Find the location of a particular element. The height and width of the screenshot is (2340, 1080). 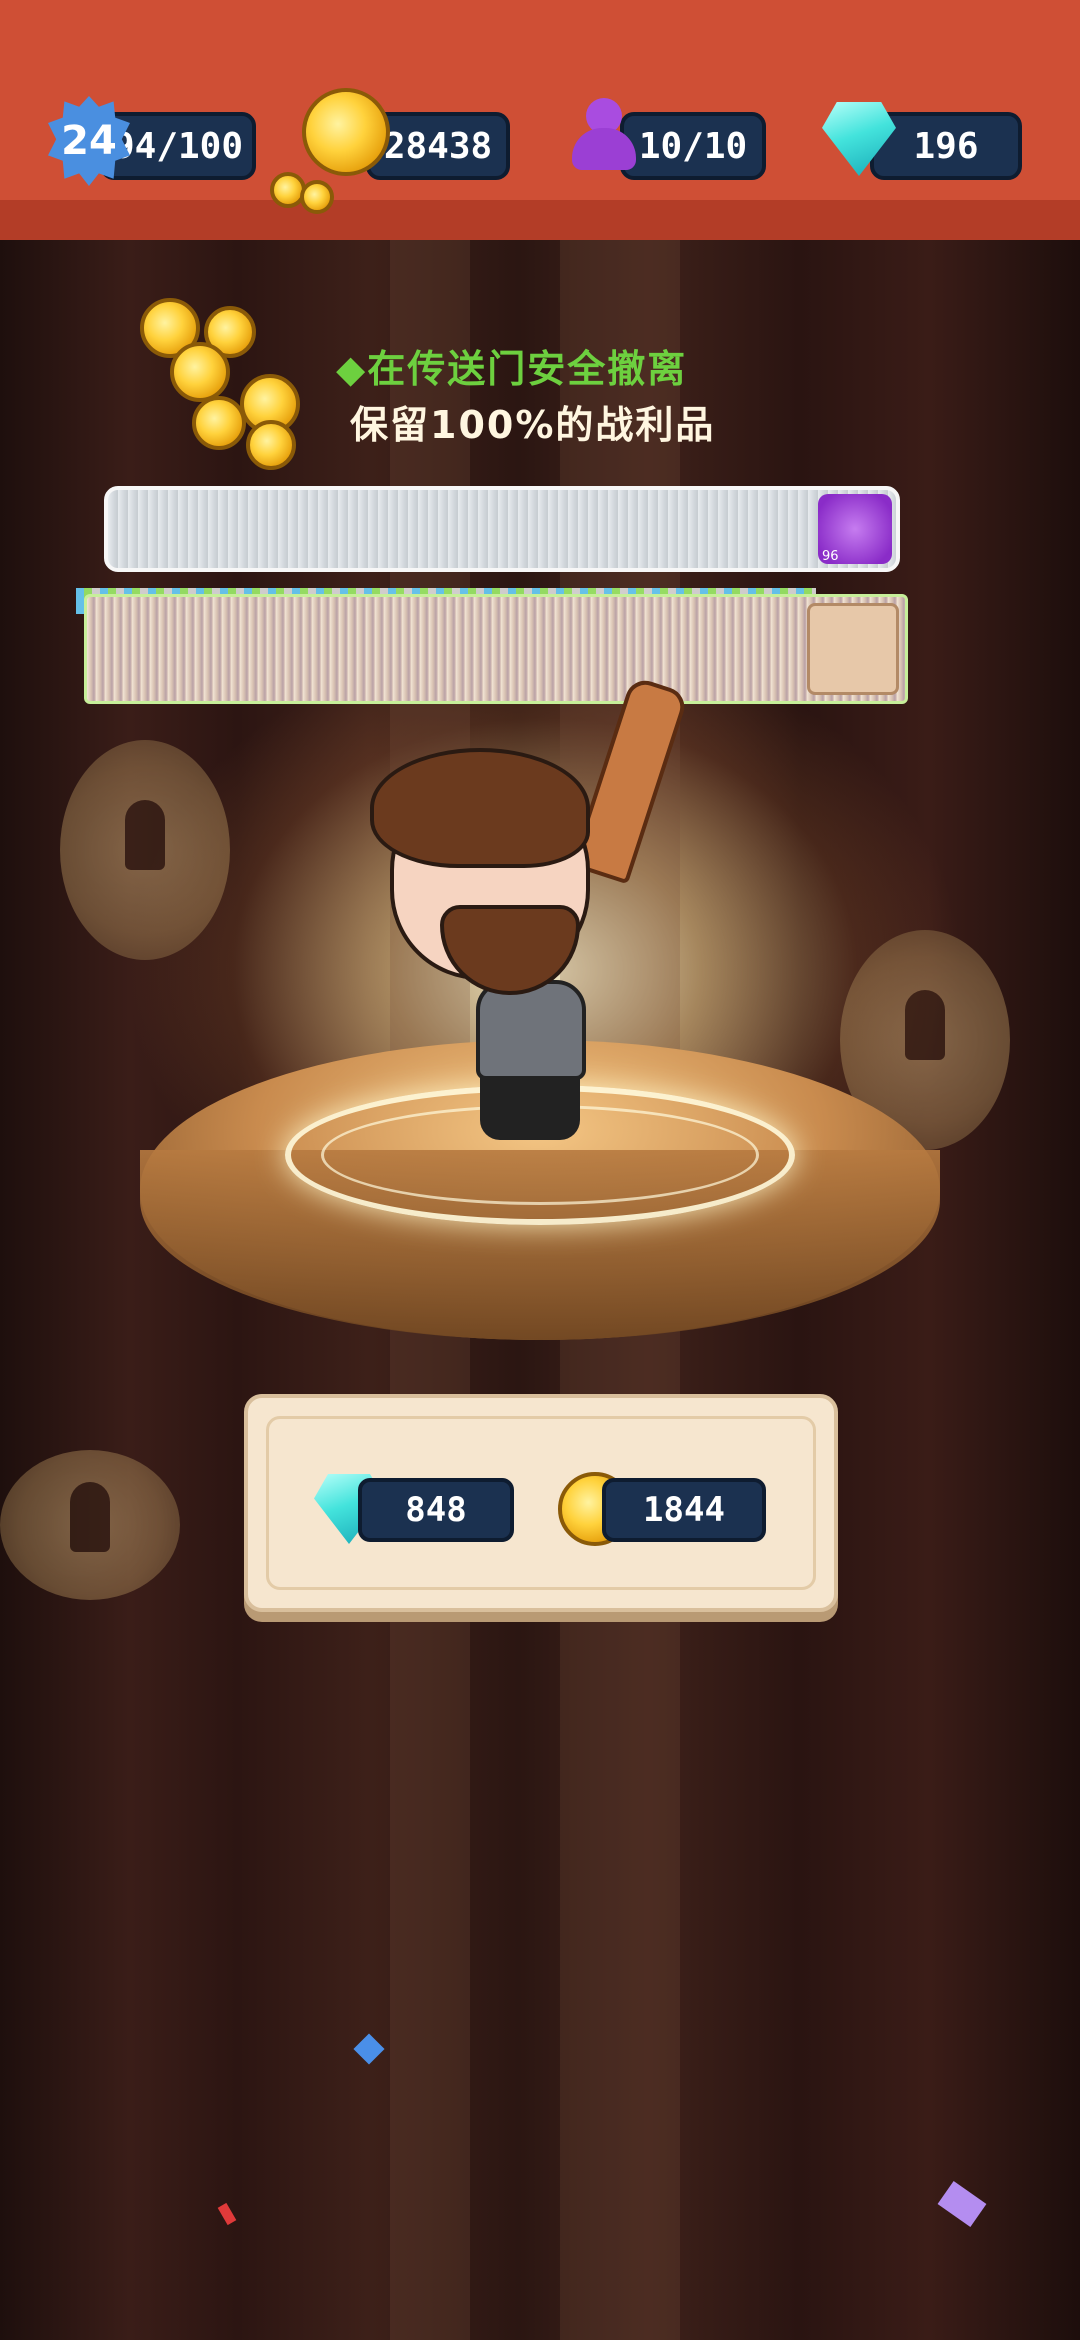

reward-gems-amount: 848 is located at coordinates (436, 1510).